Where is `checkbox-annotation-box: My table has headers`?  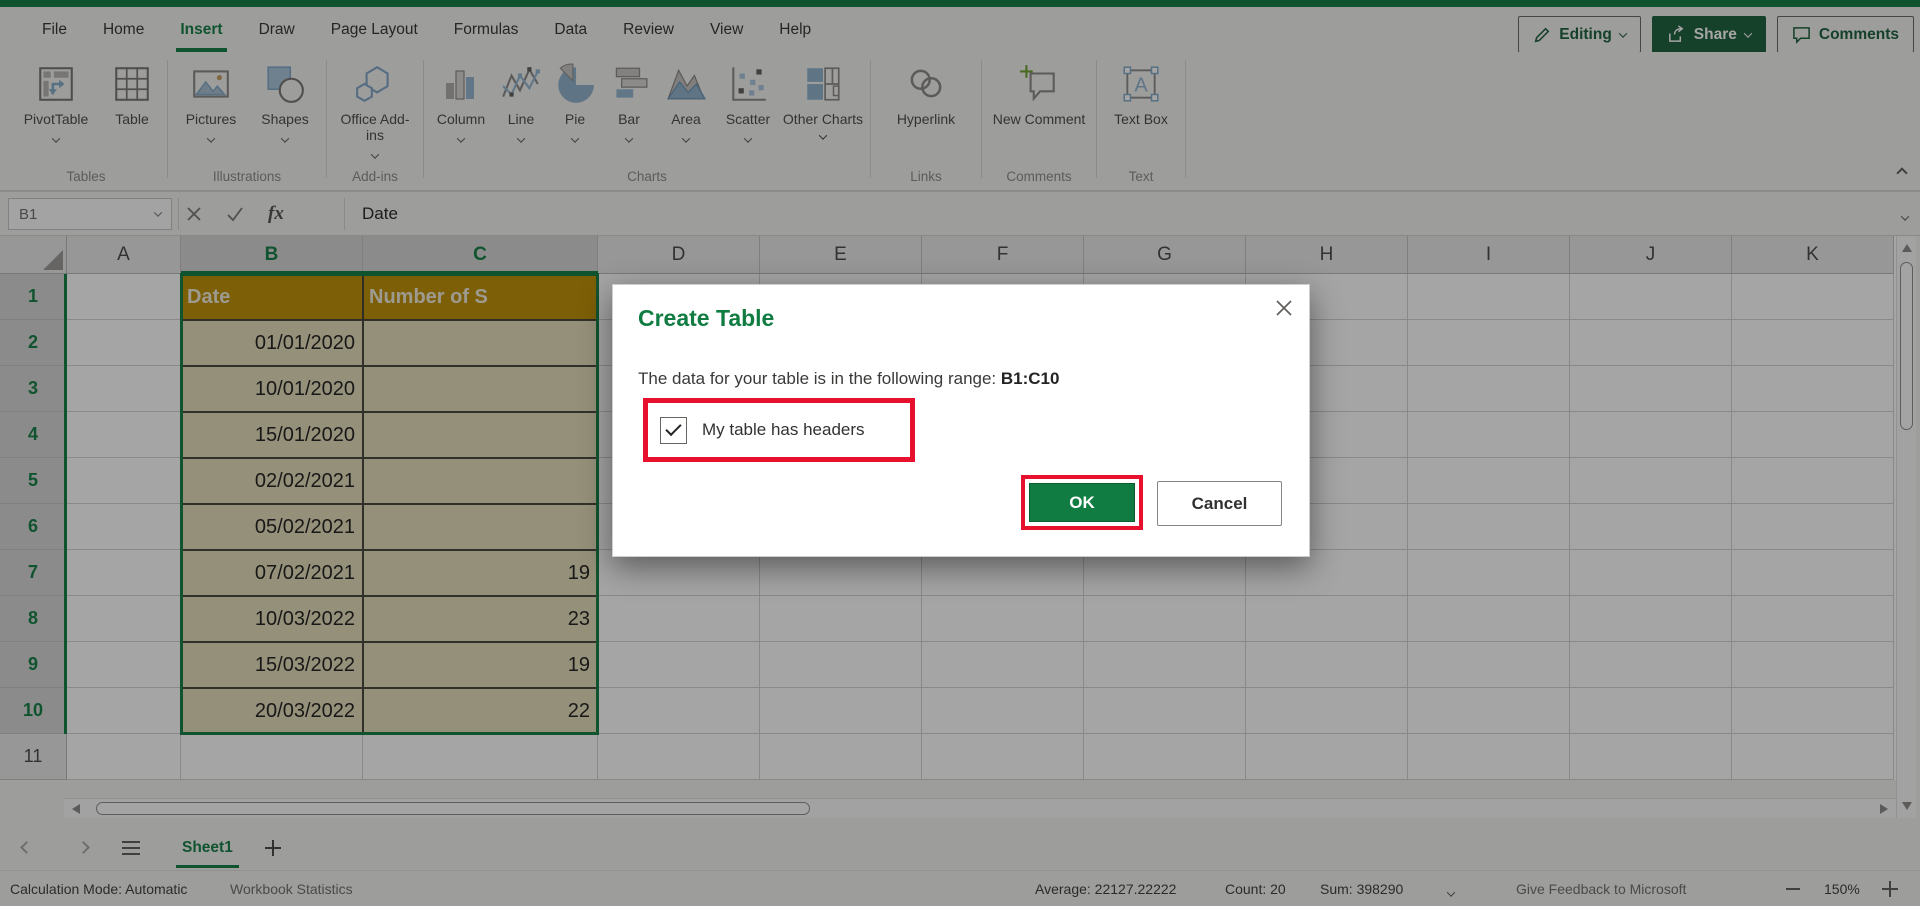 checkbox-annotation-box: My table has headers is located at coordinates (779, 430).